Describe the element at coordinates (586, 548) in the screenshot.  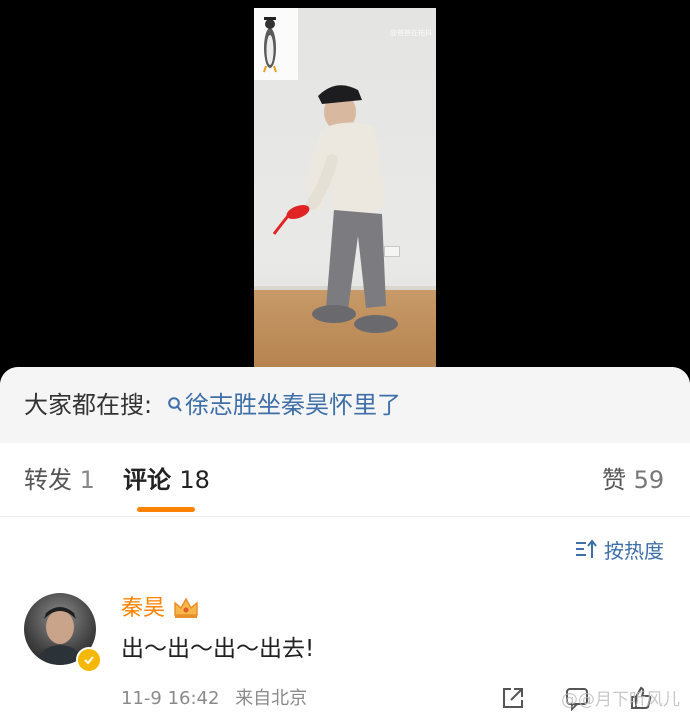
I see `sort-icon` at that location.